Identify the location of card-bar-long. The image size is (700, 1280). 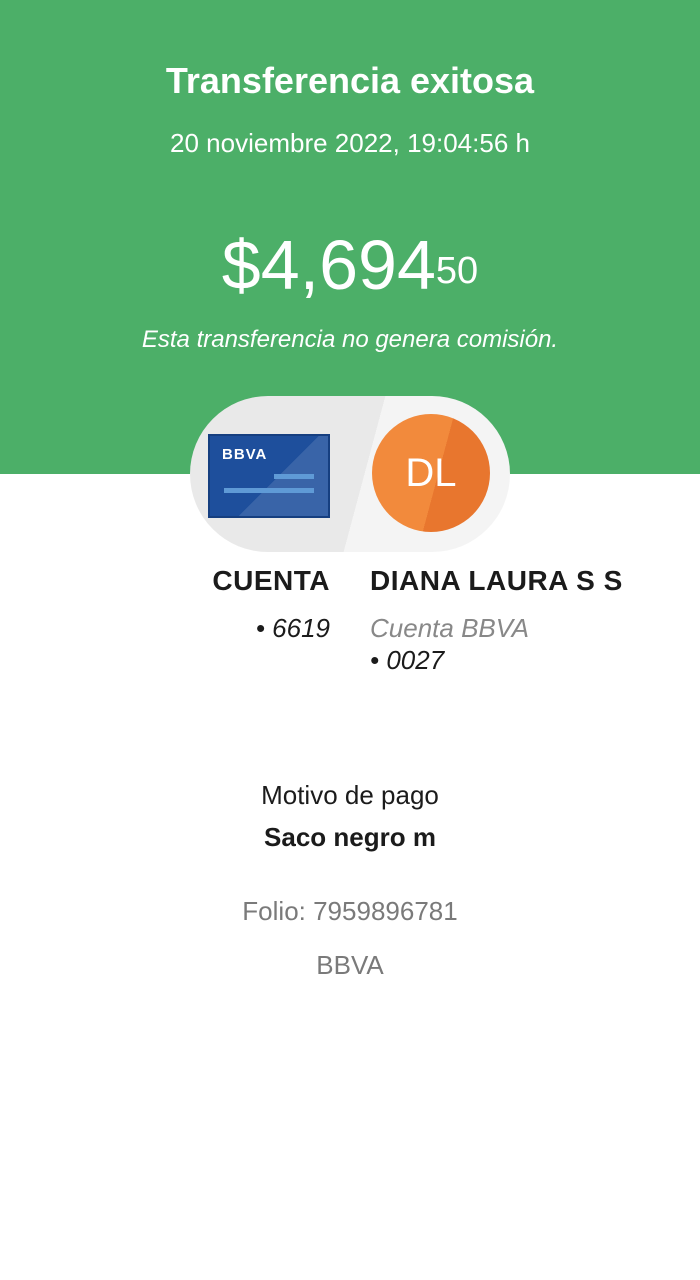
(269, 490).